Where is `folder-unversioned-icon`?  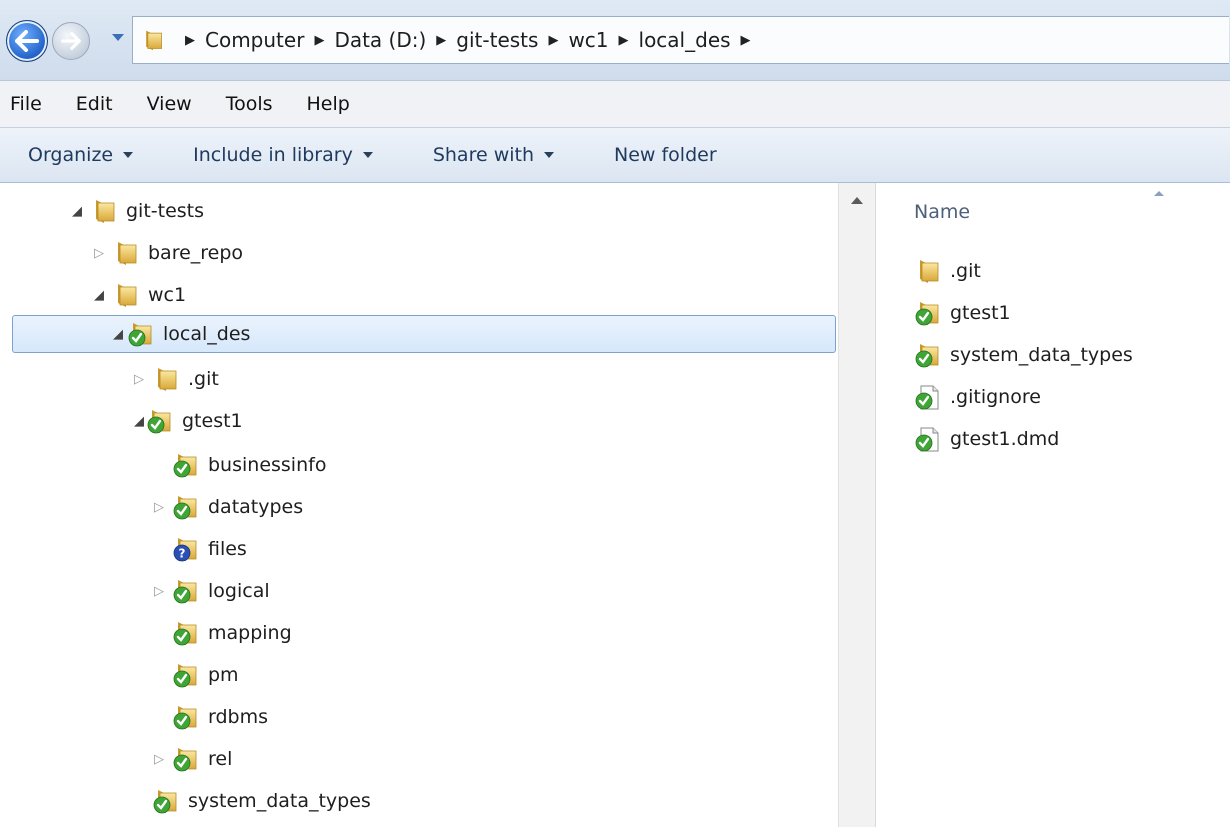
folder-unversioned-icon is located at coordinates (186, 549).